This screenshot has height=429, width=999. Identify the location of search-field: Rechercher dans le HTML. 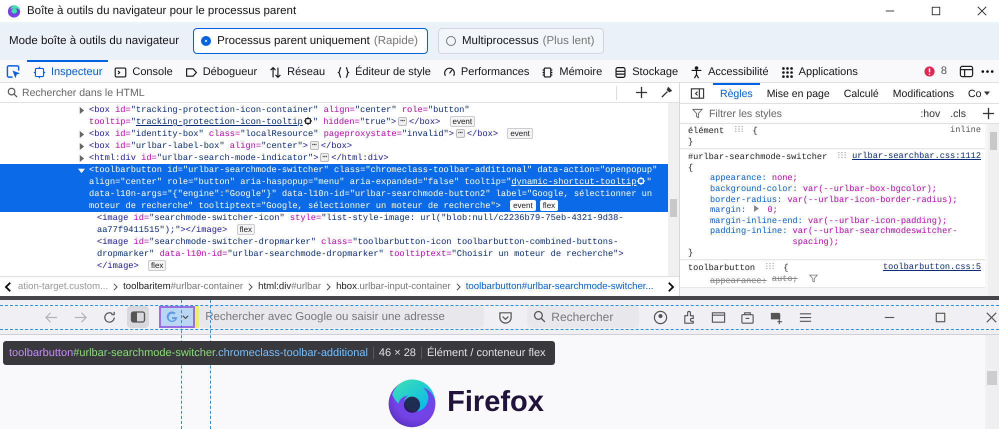
(314, 92).